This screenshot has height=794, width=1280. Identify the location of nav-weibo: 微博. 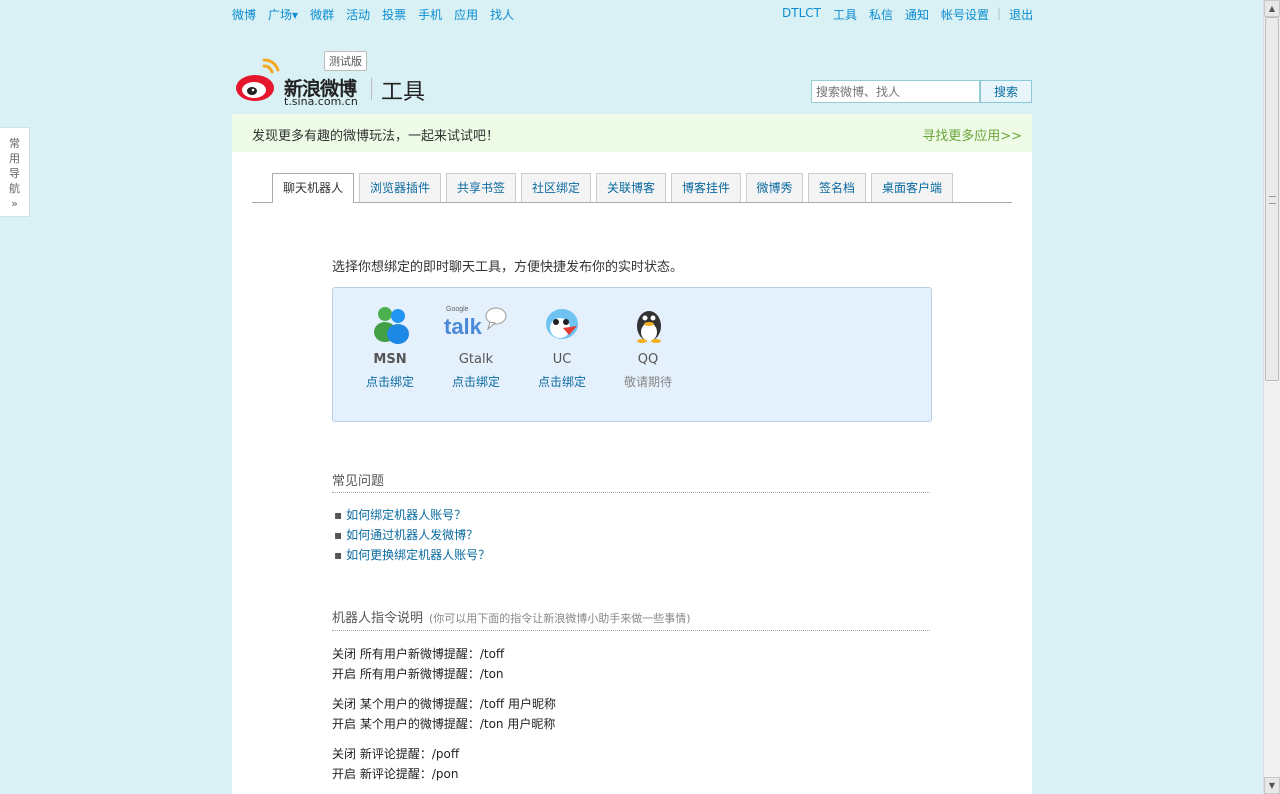
(244, 14).